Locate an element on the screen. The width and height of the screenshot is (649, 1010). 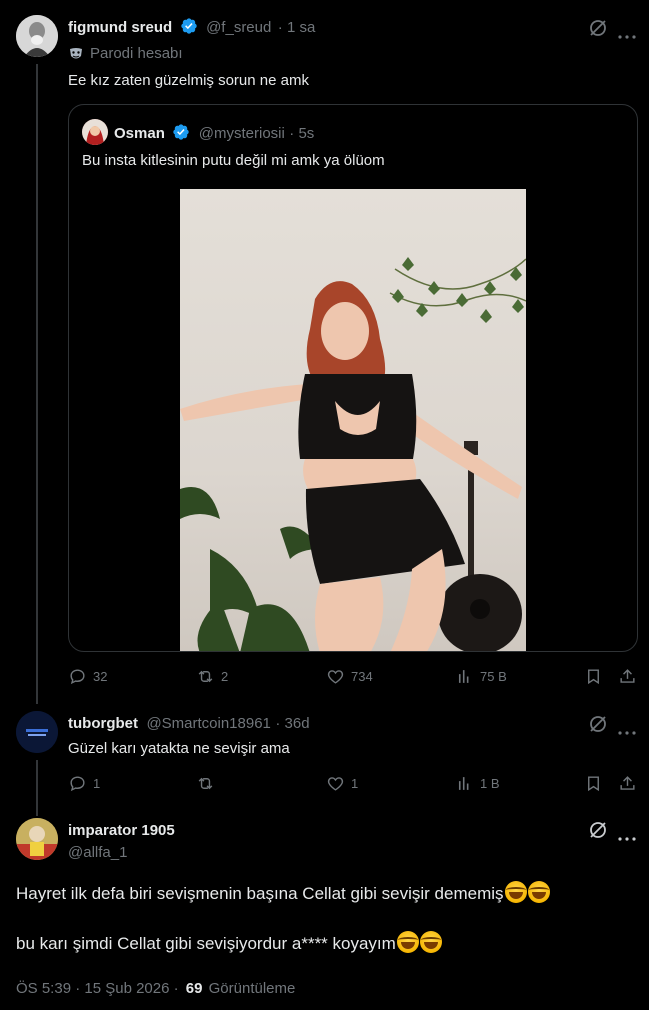
views-count: 1 B is located at coordinates (490, 783).